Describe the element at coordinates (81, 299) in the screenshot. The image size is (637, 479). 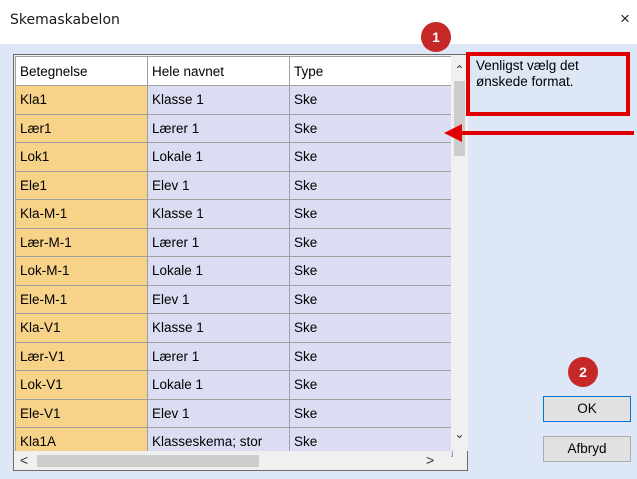
I see `betegnelse-cell: Ele-M-1` at that location.